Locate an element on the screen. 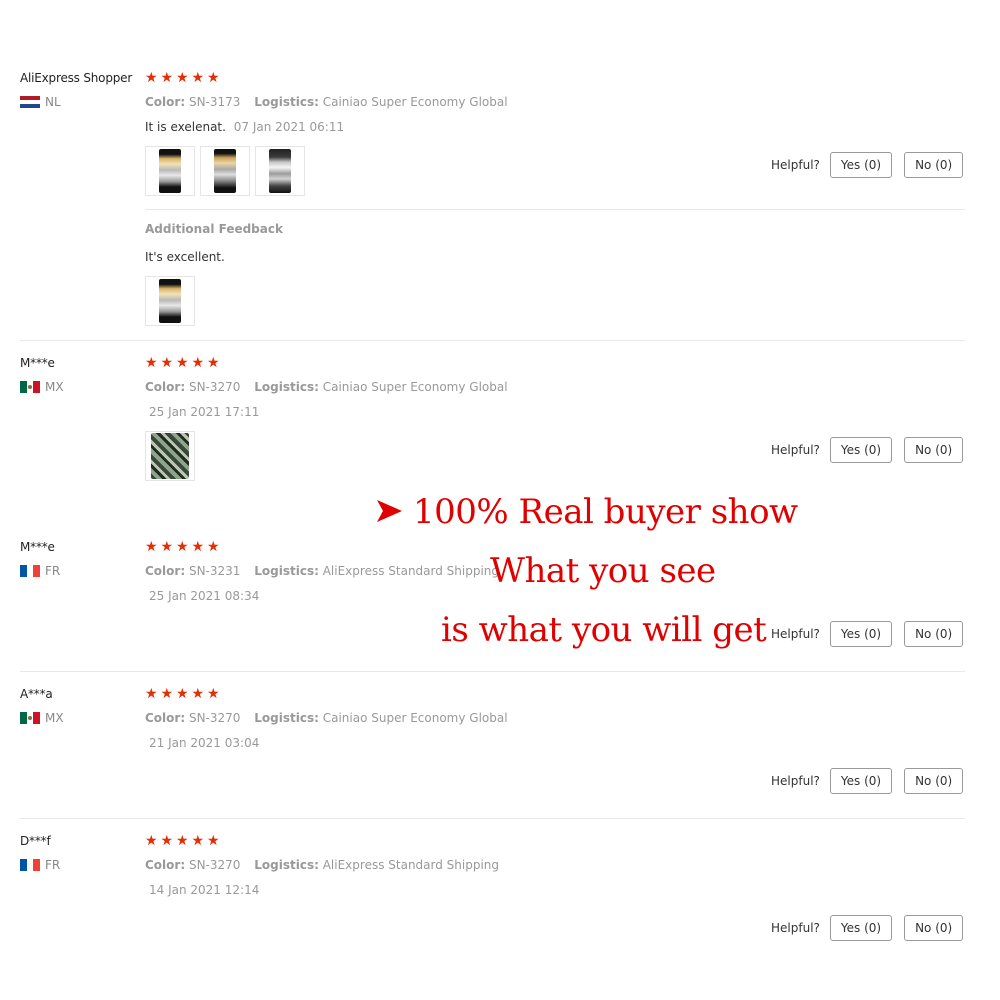 This screenshot has width=1000, height=1000. review-body: 25 Jan 2021 17:11 is located at coordinates (202, 412).